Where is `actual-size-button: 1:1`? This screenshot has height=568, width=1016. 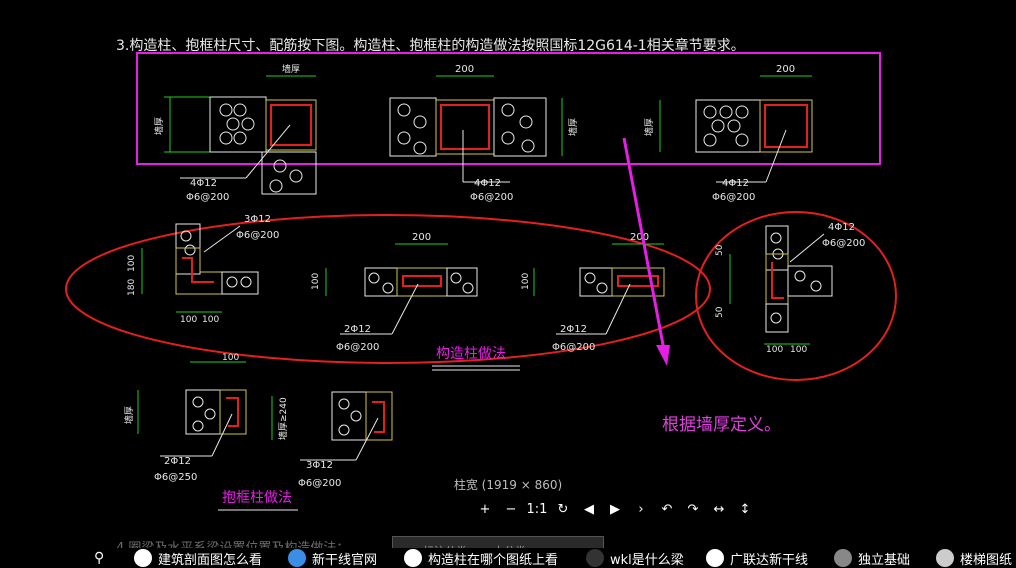
actual-size-button: 1:1 is located at coordinates (537, 510).